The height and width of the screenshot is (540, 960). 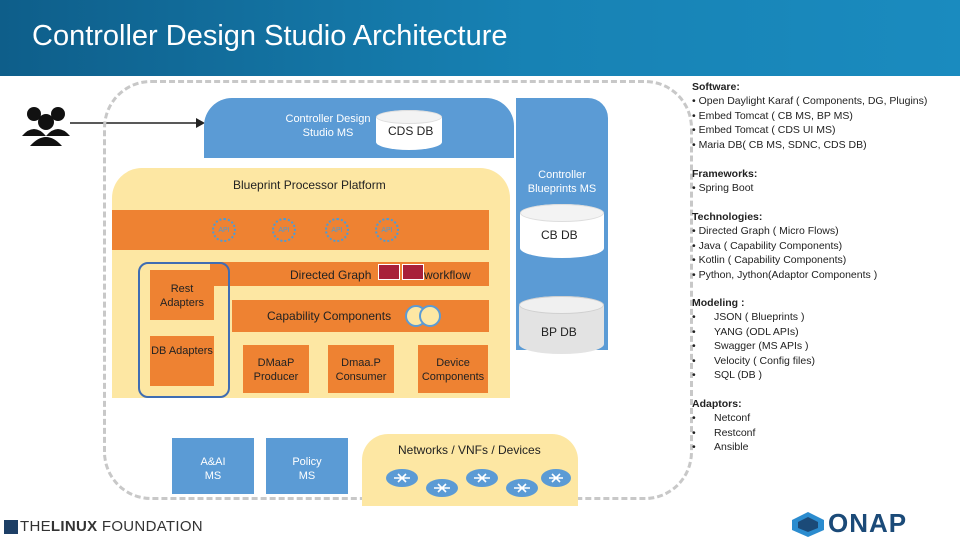 I want to click on software-title: Software:, so click(x=716, y=87).